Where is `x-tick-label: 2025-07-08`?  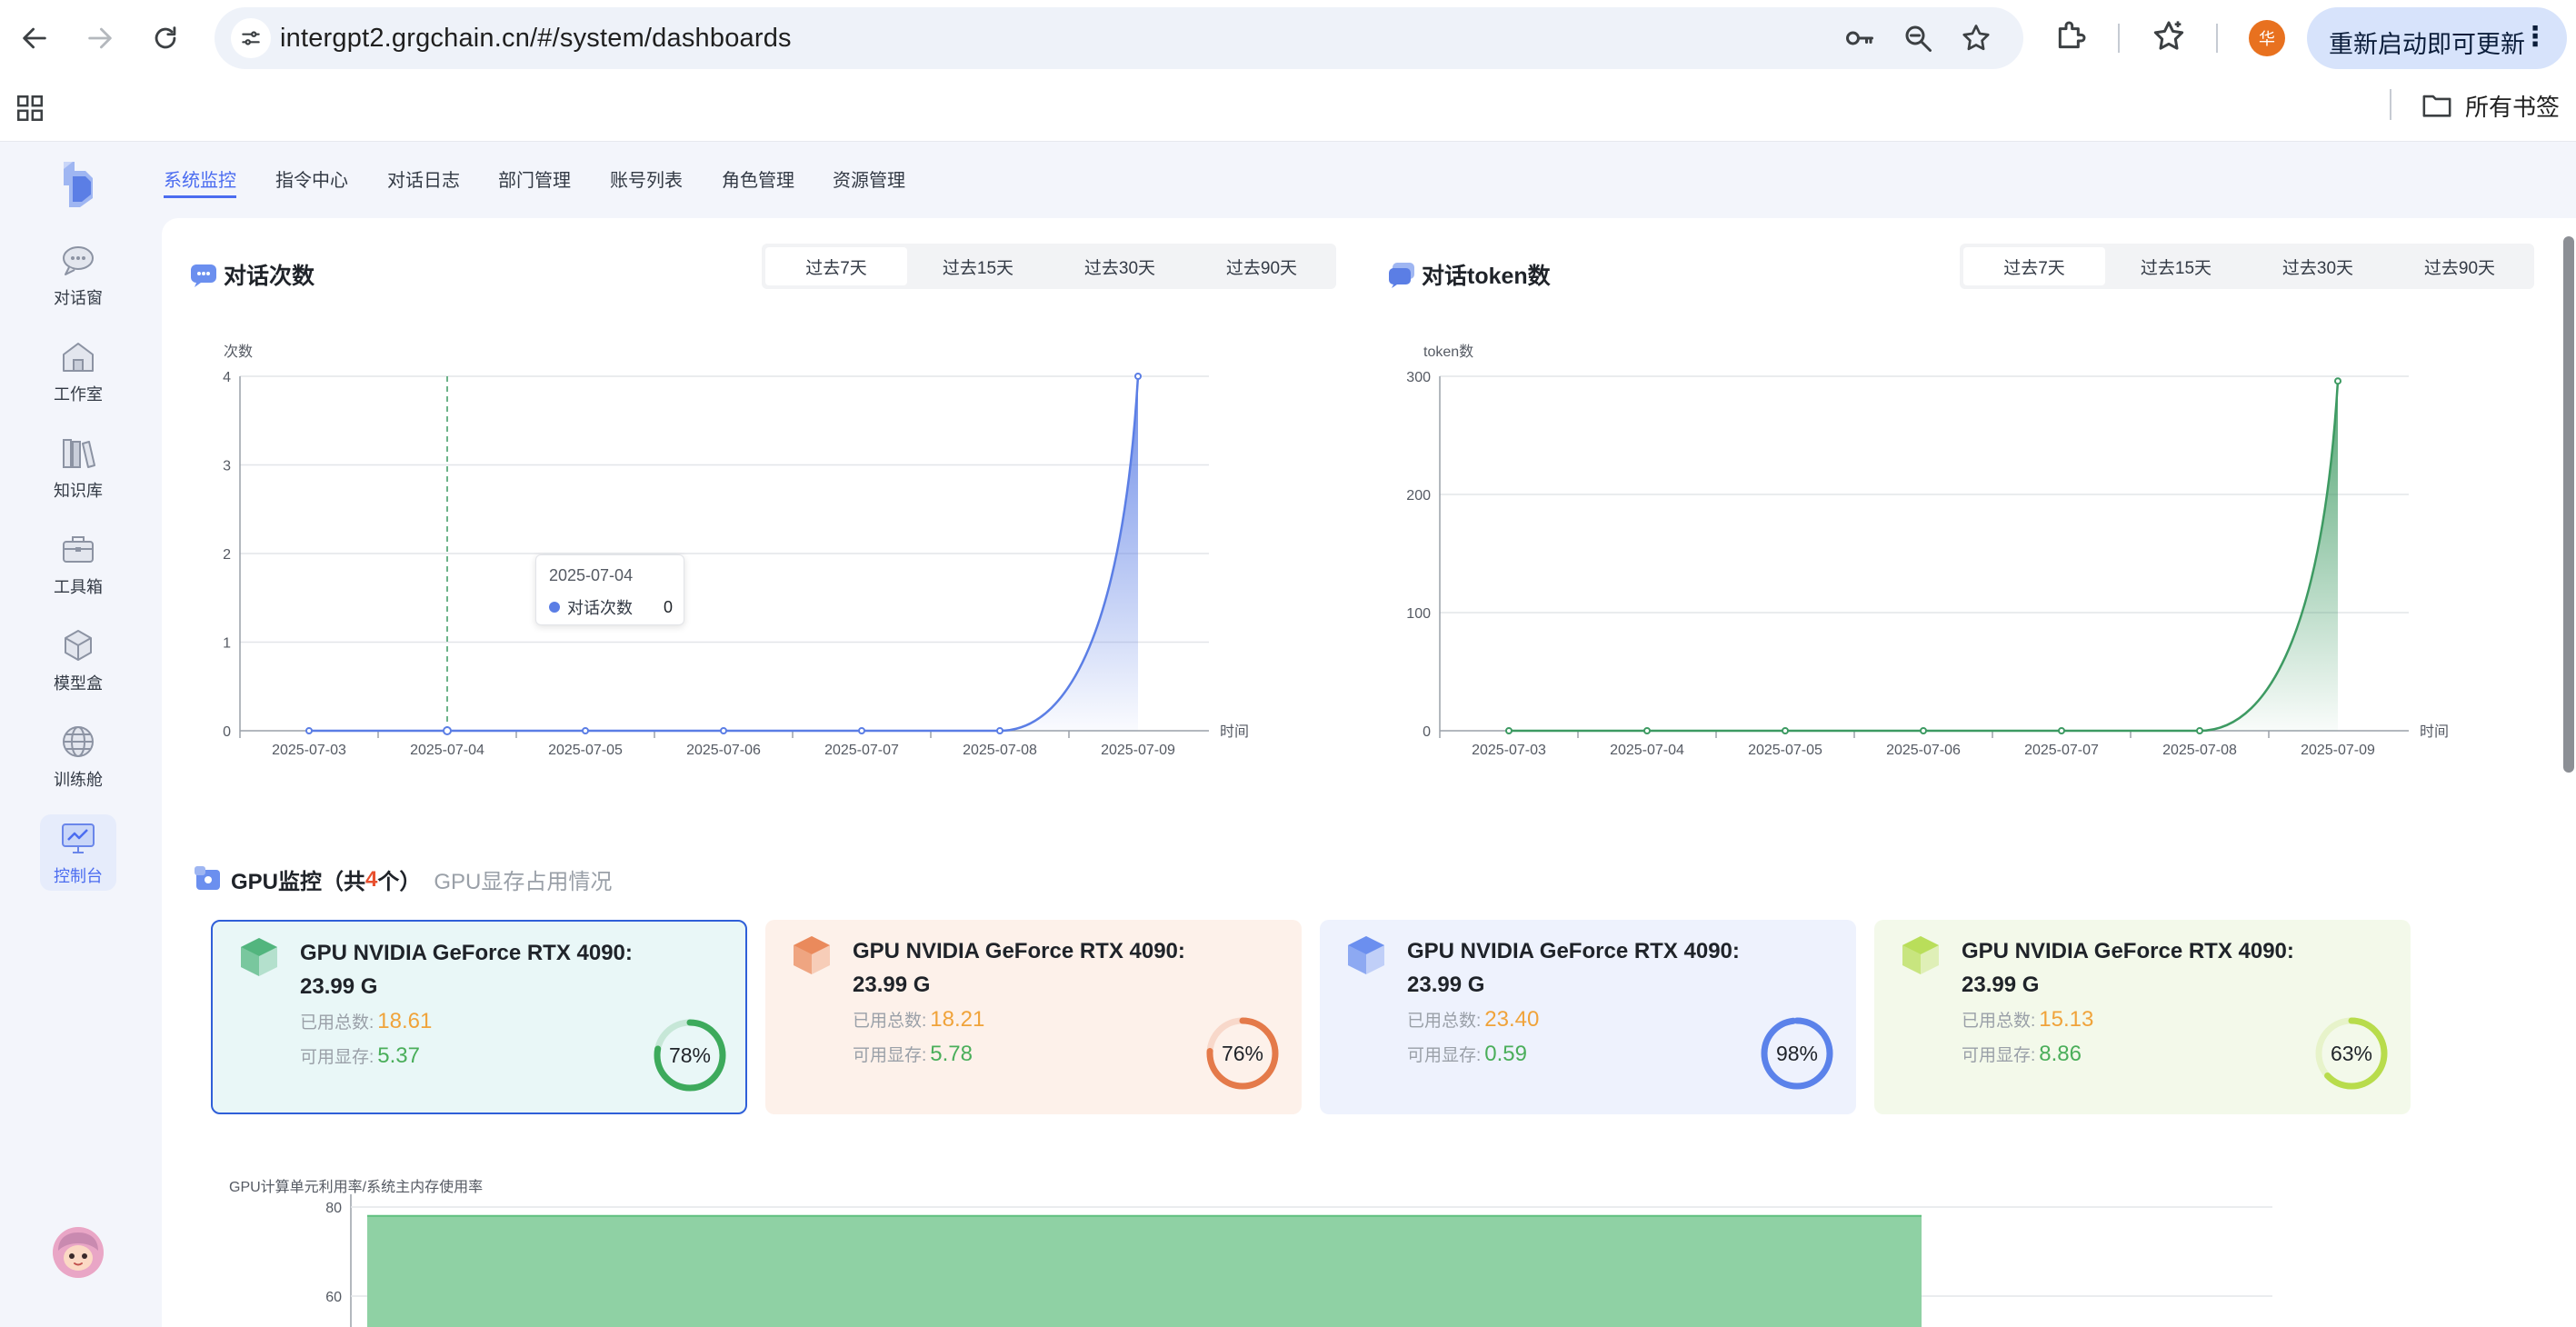
x-tick-label: 2025-07-08 is located at coordinates (1000, 750).